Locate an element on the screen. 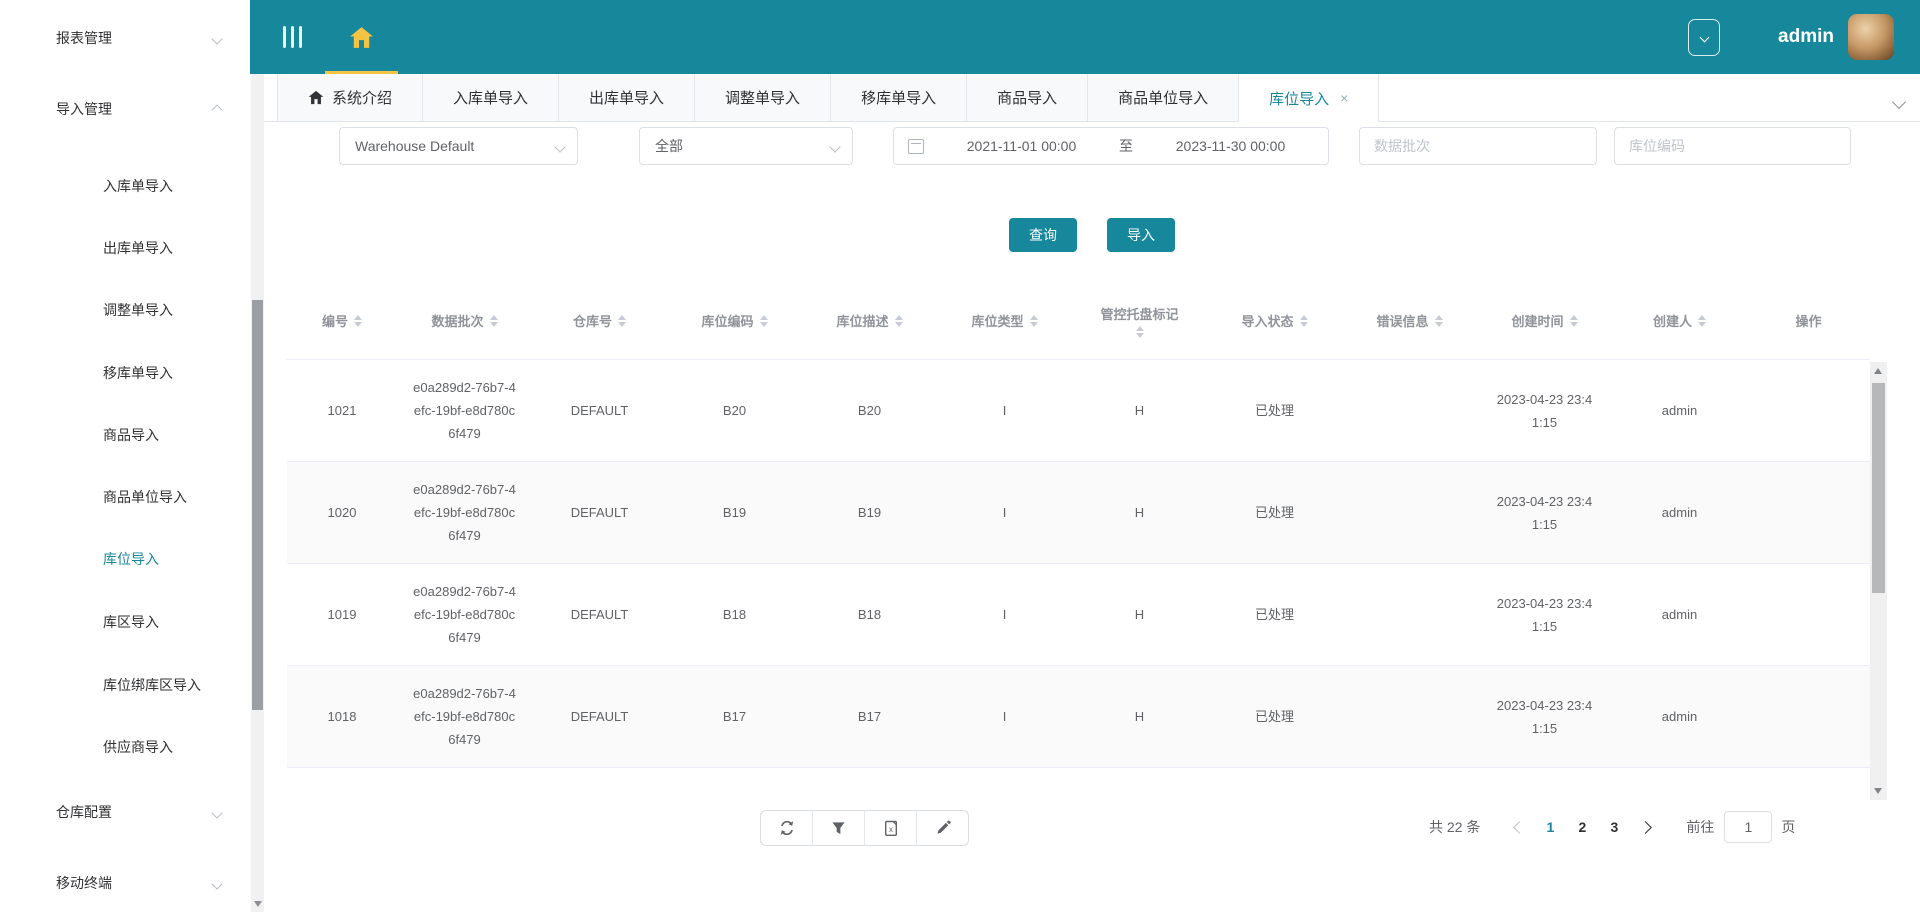  tab-goods-unit-import: 商品单位导入 is located at coordinates (1164, 97).